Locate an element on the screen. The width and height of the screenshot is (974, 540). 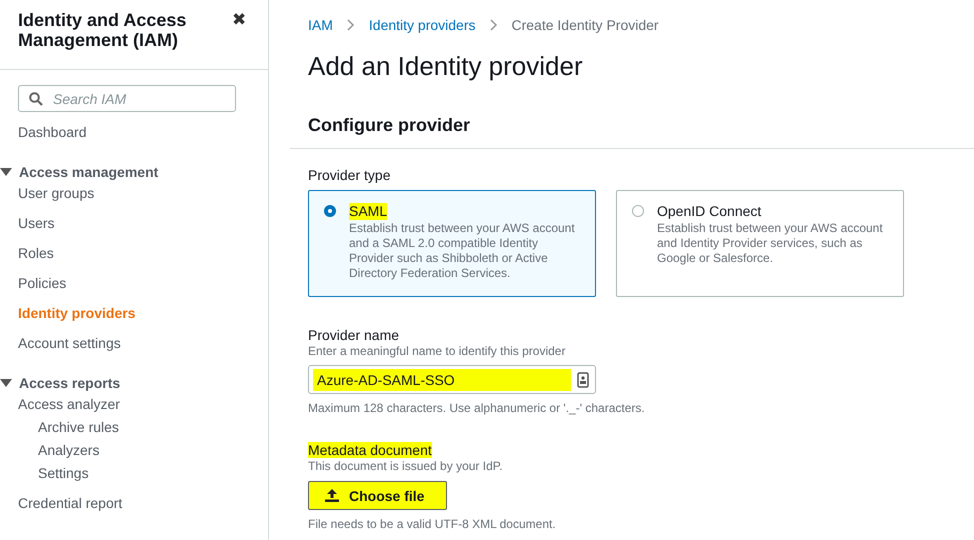
search-icon is located at coordinates (36, 99).